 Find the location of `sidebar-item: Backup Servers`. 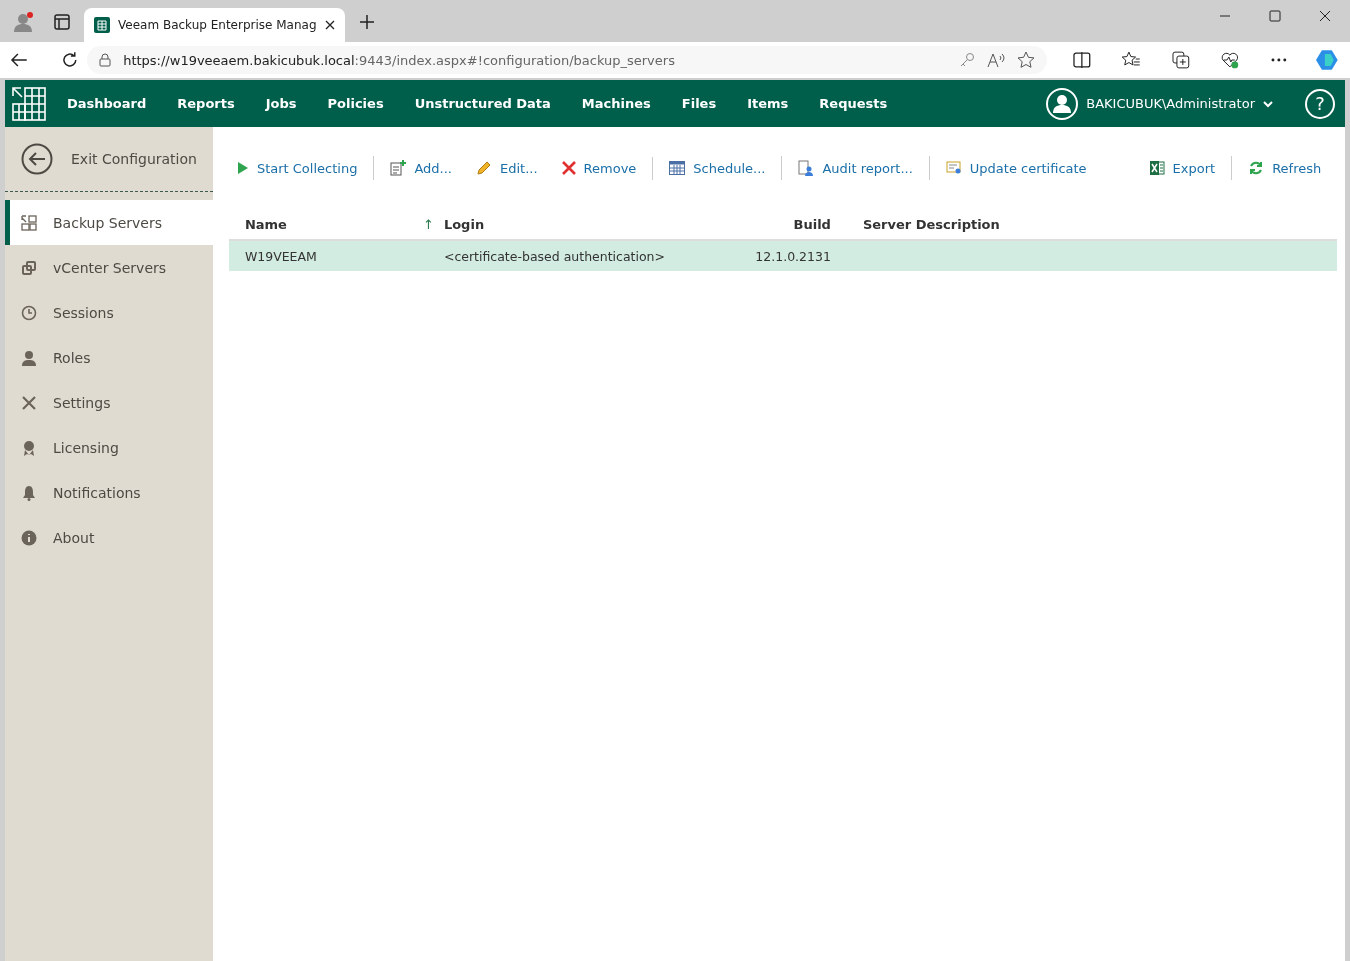

sidebar-item: Backup Servers is located at coordinates (109, 222).